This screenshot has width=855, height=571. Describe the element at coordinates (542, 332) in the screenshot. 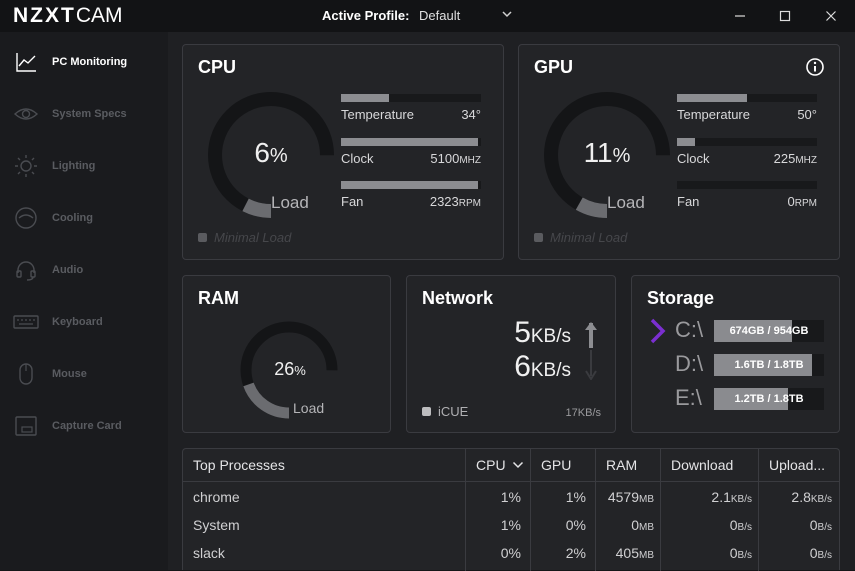

I see `network-upload-value: 5KB/s` at that location.